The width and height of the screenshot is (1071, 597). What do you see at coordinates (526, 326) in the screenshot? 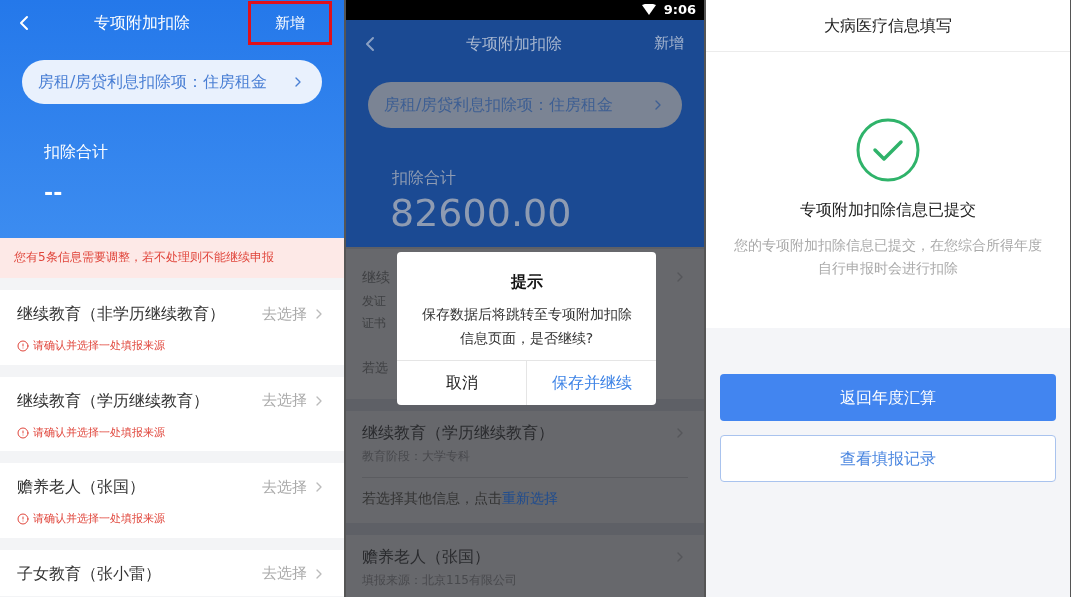
I see `dialog-message: 保存数据后将跳转至专项附加扣除信息页面，是否继续?` at bounding box center [526, 326].